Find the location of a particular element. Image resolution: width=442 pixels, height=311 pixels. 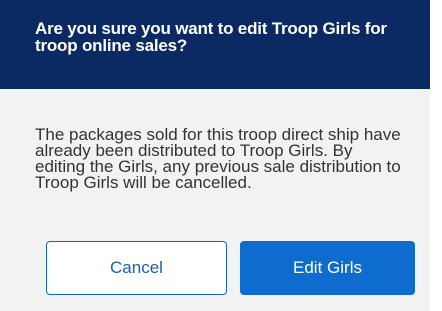

edit-girls-button: Edit Girls is located at coordinates (327, 268).